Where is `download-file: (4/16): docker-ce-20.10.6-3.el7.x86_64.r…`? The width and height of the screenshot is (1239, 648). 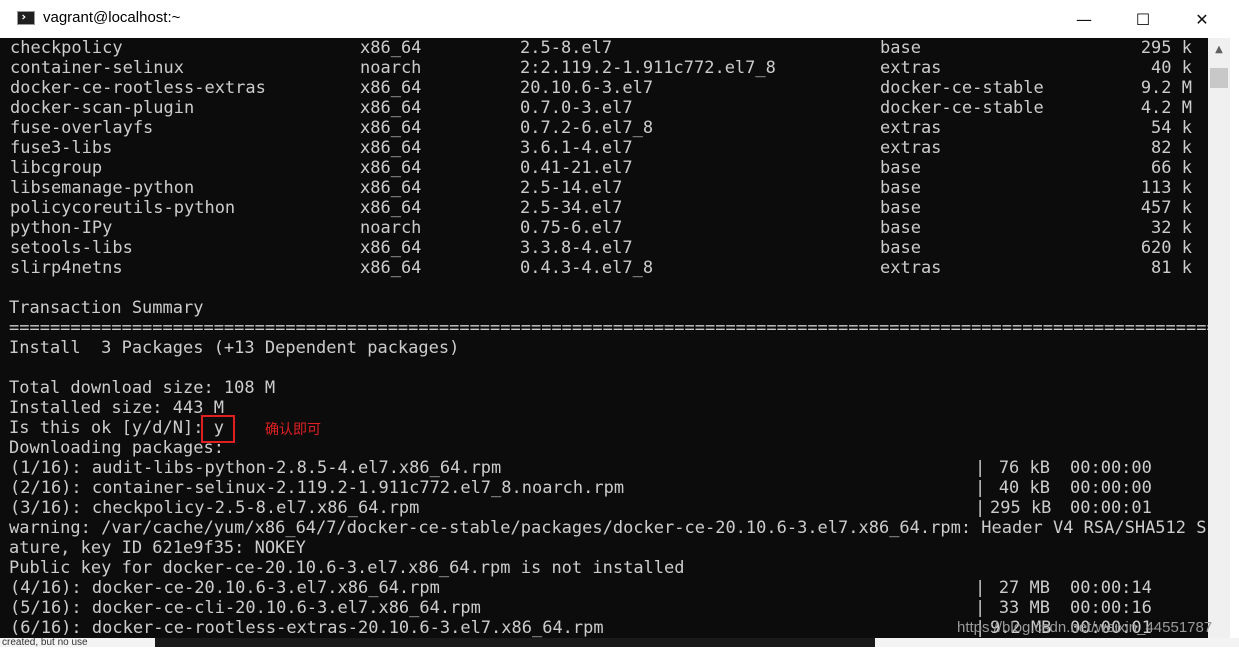
download-file: (4/16): docker-ce-20.10.6-3.el7.x86_64.r… is located at coordinates (225, 588).